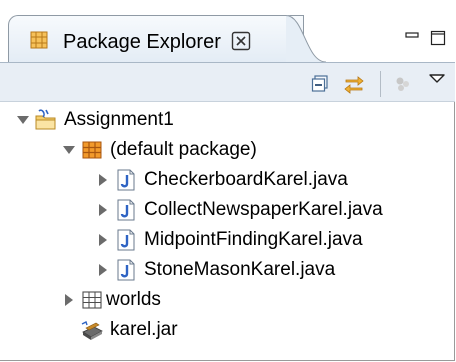 The image size is (456, 362). What do you see at coordinates (119, 119) in the screenshot?
I see `tree-item-label: Assignment1` at bounding box center [119, 119].